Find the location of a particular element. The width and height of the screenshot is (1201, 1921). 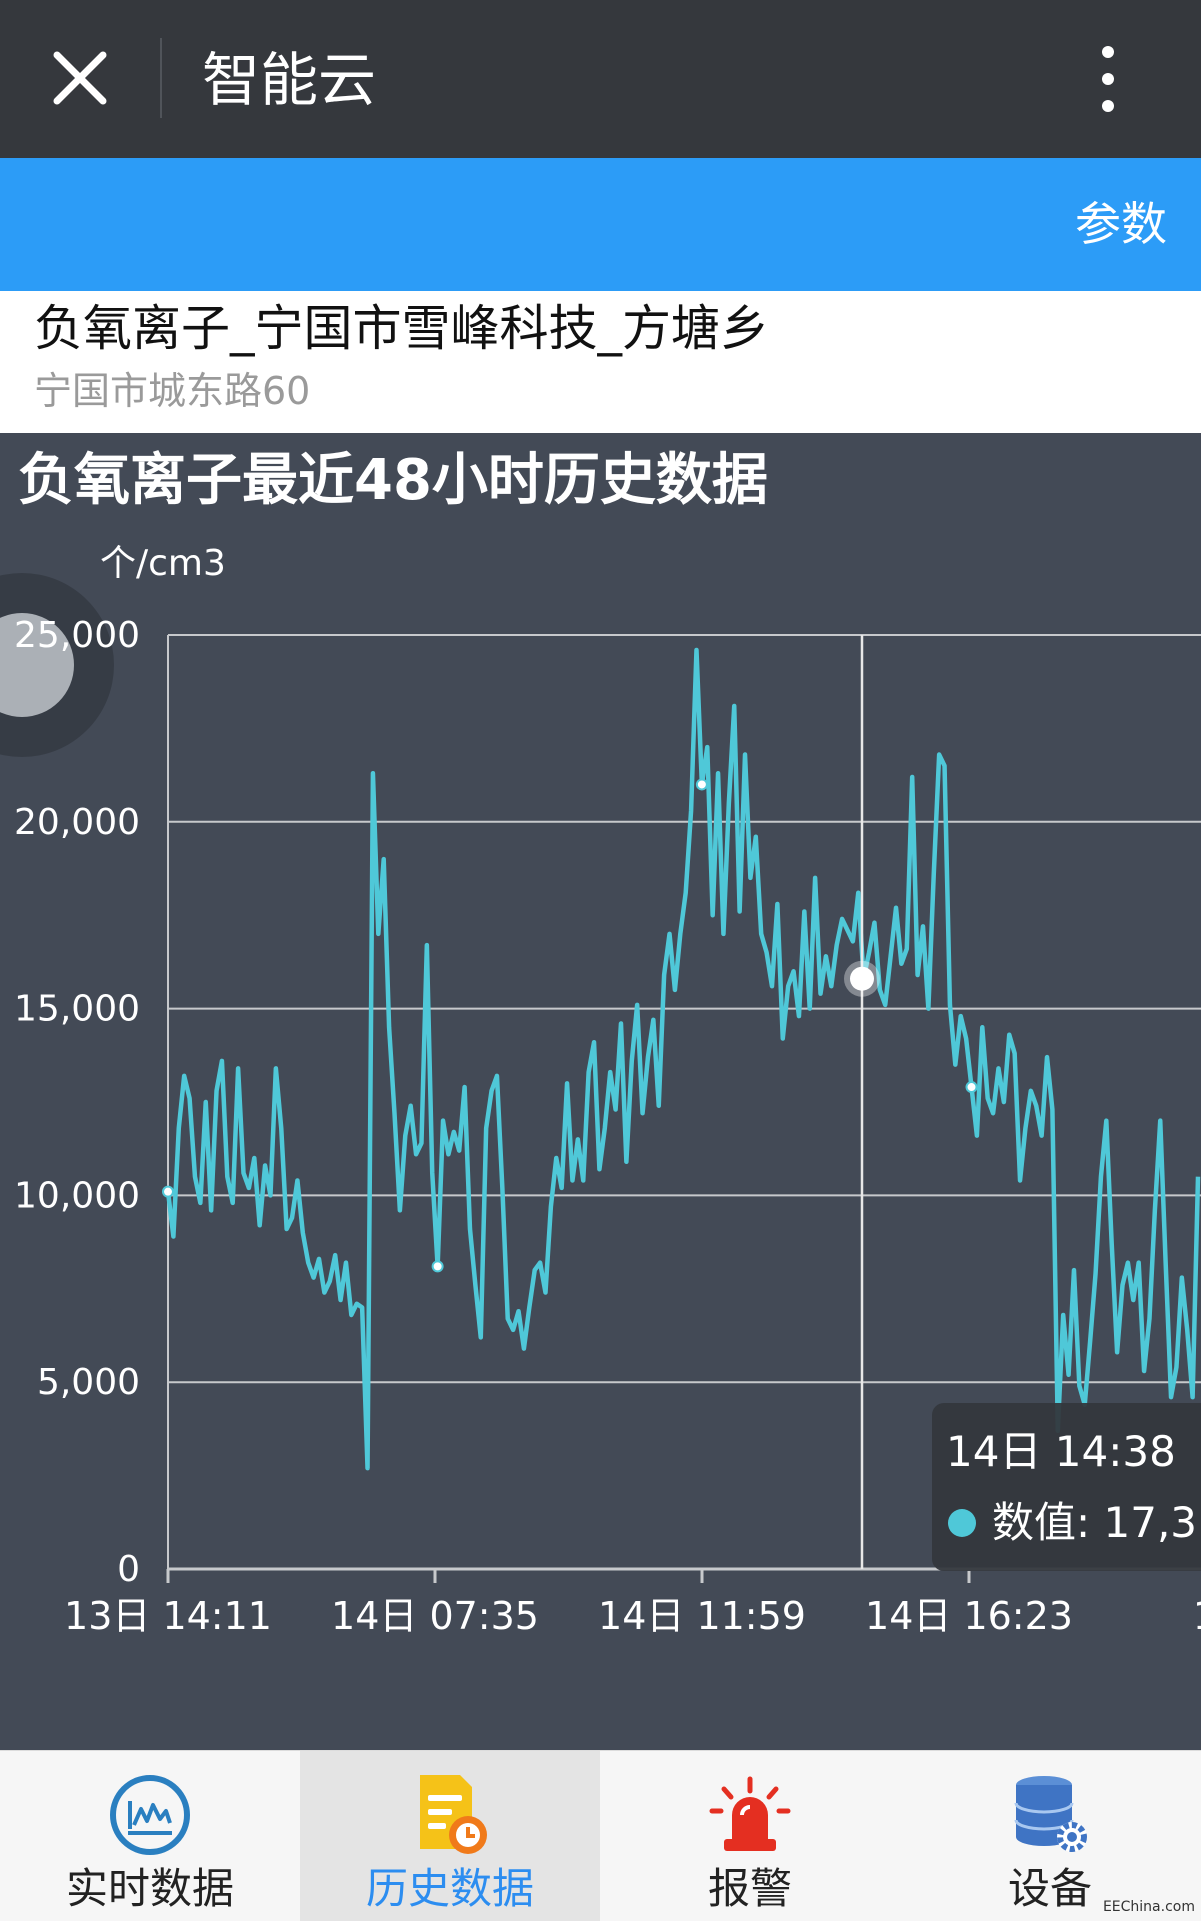

more-vertical-icon is located at coordinates (1108, 79).